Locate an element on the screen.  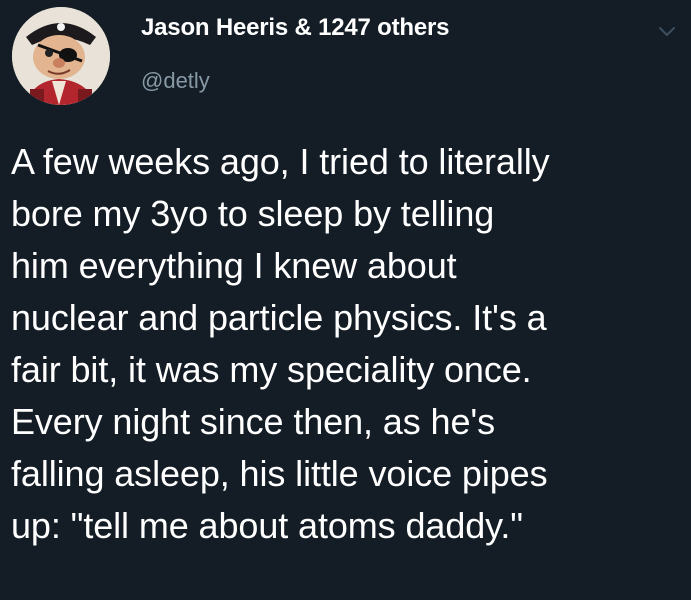
chevron-down-icon is located at coordinates (667, 32).